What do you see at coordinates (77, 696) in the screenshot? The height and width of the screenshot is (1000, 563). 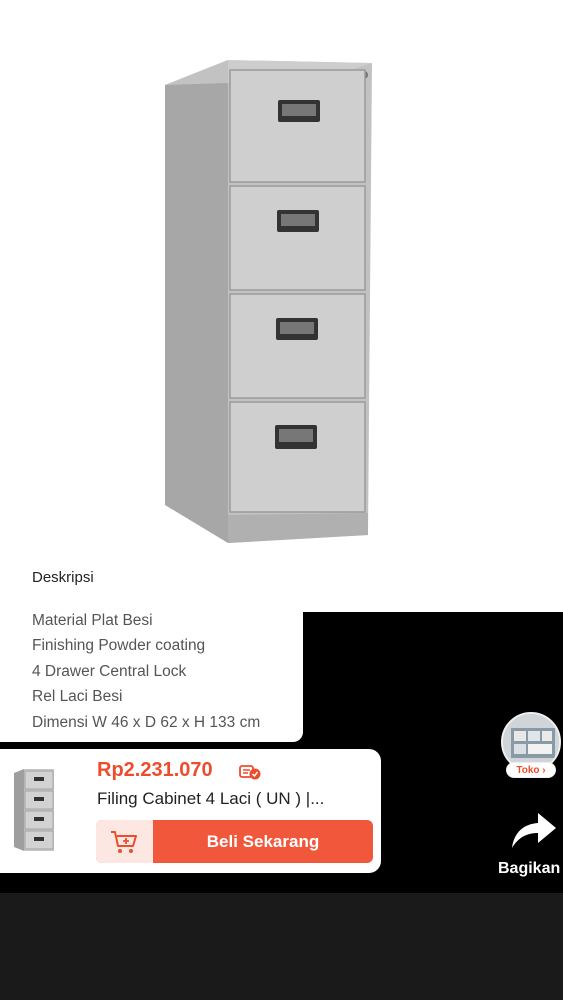 I see `description-line: Rel Laci Besi` at bounding box center [77, 696].